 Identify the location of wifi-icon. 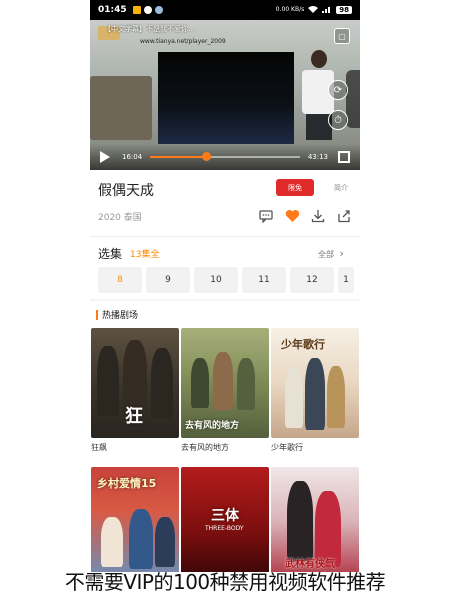
(313, 10).